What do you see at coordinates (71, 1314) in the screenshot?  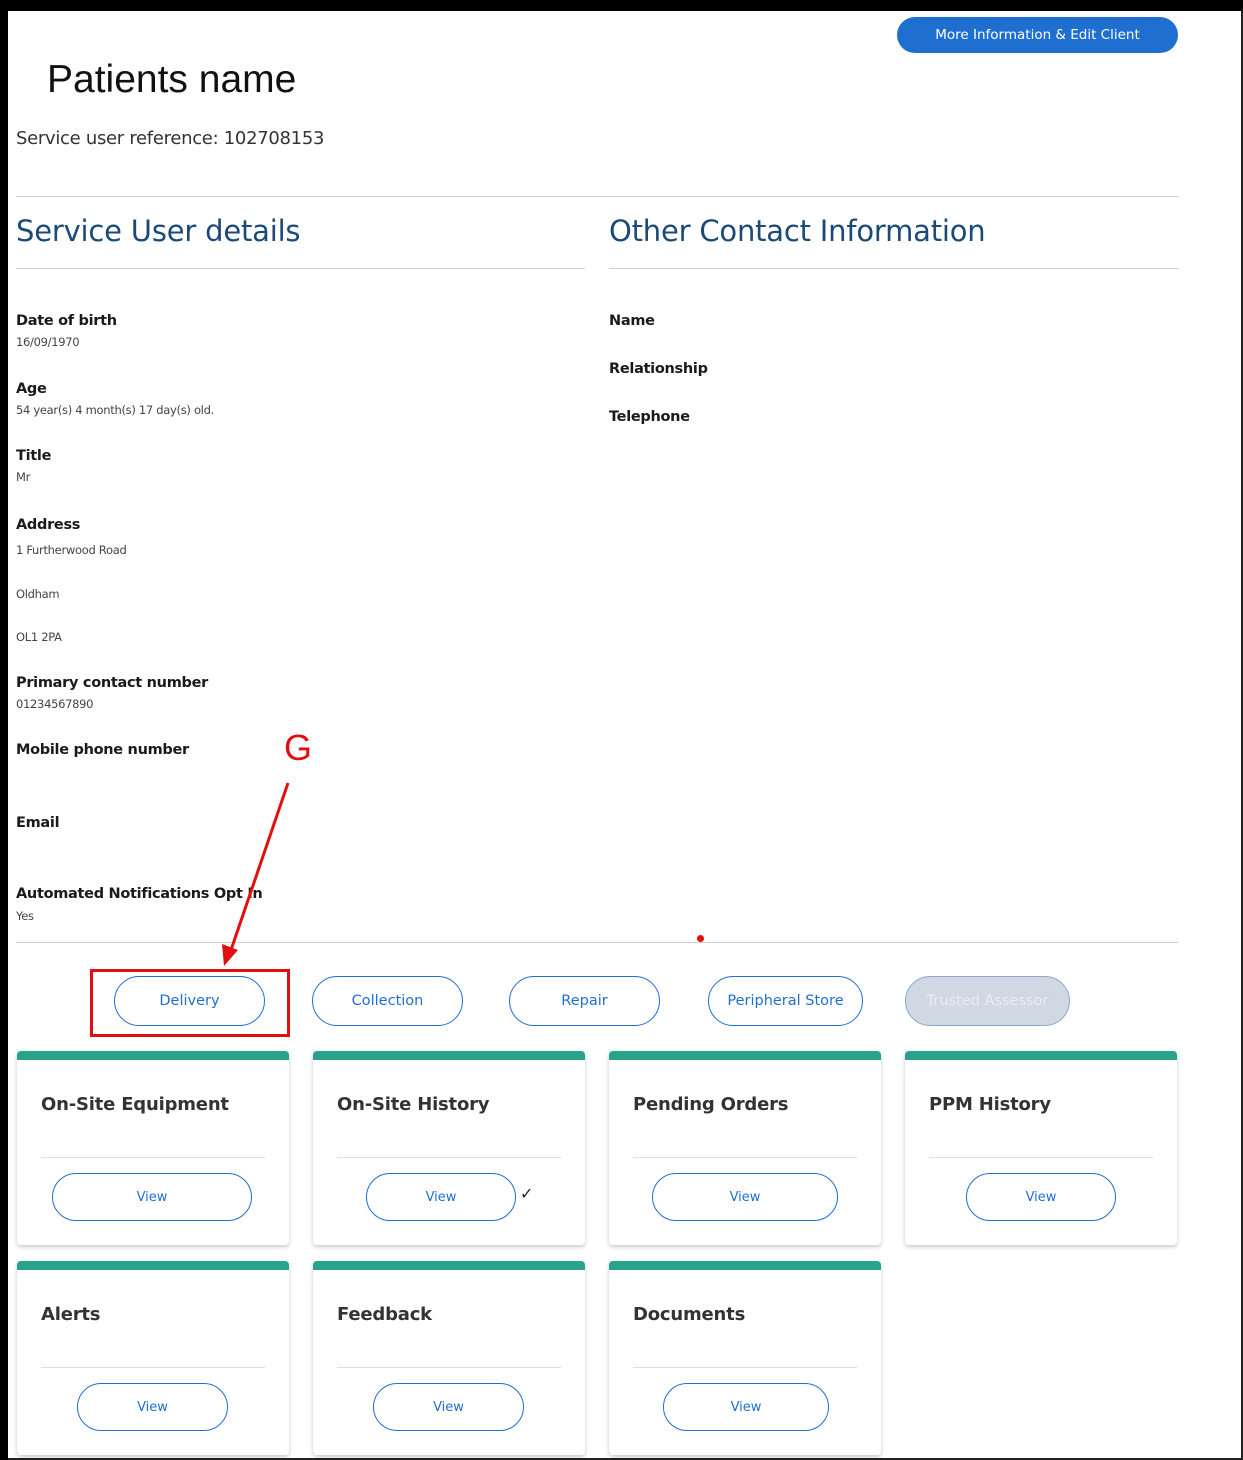 I see `card-title: Alerts` at bounding box center [71, 1314].